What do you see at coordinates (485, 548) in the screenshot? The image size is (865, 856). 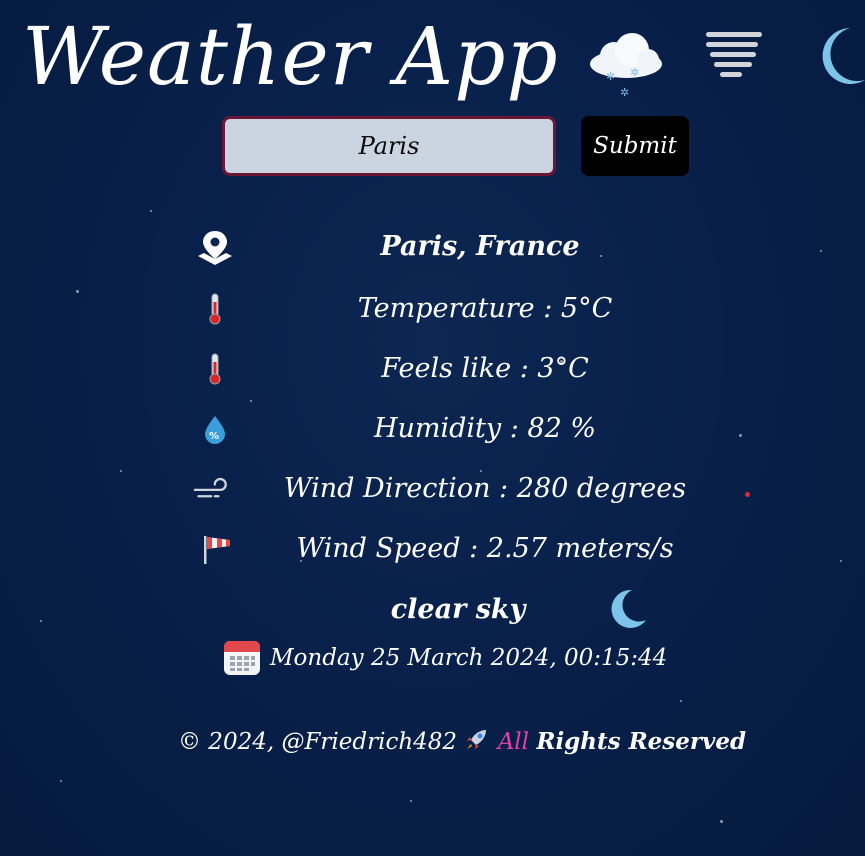 I see `wind-speed-text: Wind Speed : 2.57 meters/s` at bounding box center [485, 548].